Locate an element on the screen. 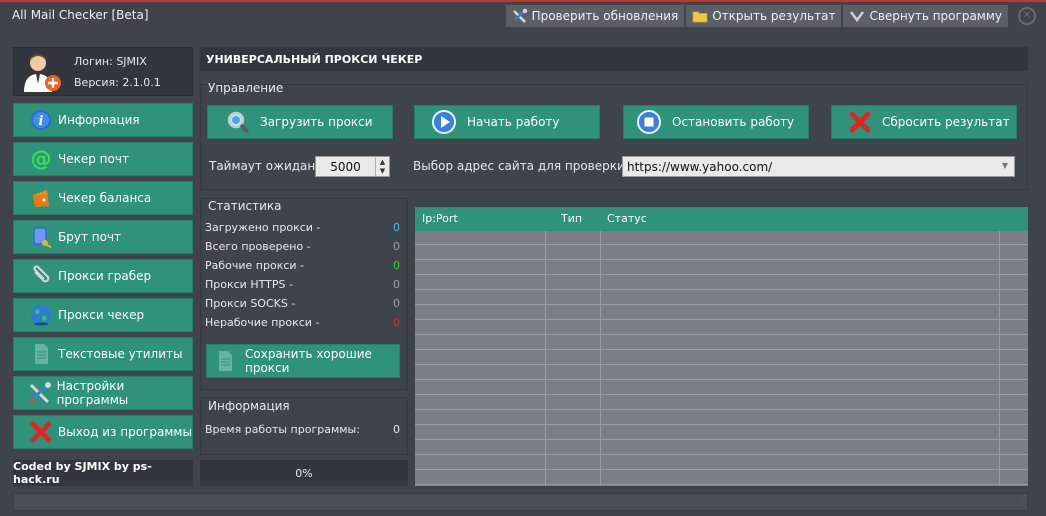  check-updates-label: Проверить обновления is located at coordinates (605, 16).